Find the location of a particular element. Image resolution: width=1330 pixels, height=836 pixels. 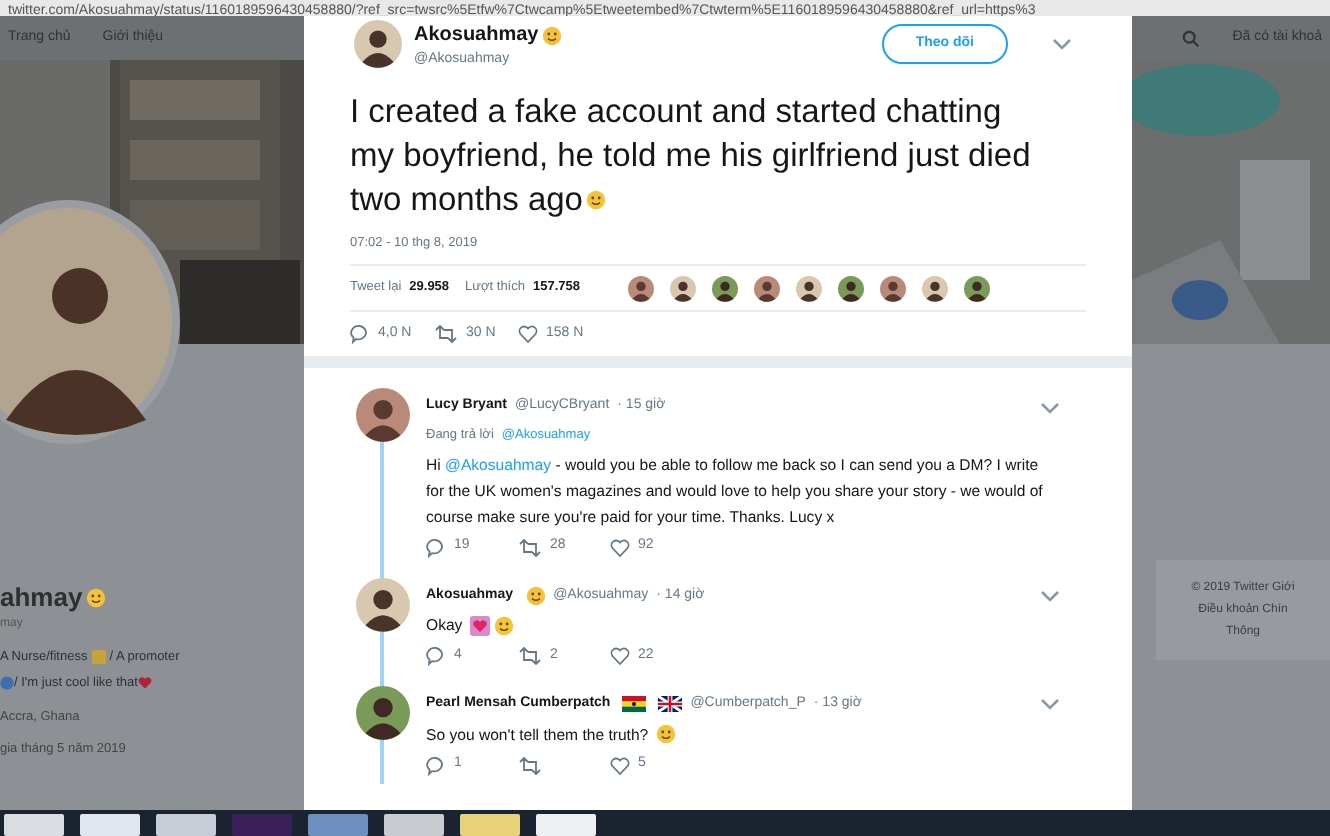

tweet-text: I created a fake account and started chatting my boyfriend, he told me his girlfriend just died two months ago is located at coordinates (691, 156).